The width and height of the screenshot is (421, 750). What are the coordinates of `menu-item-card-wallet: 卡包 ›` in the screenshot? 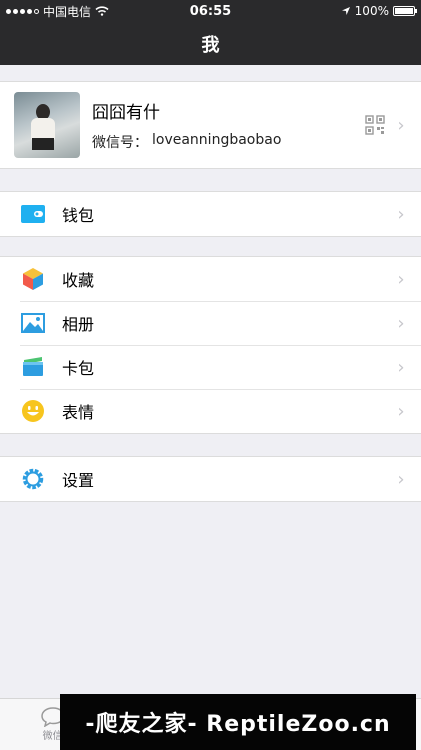 It's located at (210, 367).